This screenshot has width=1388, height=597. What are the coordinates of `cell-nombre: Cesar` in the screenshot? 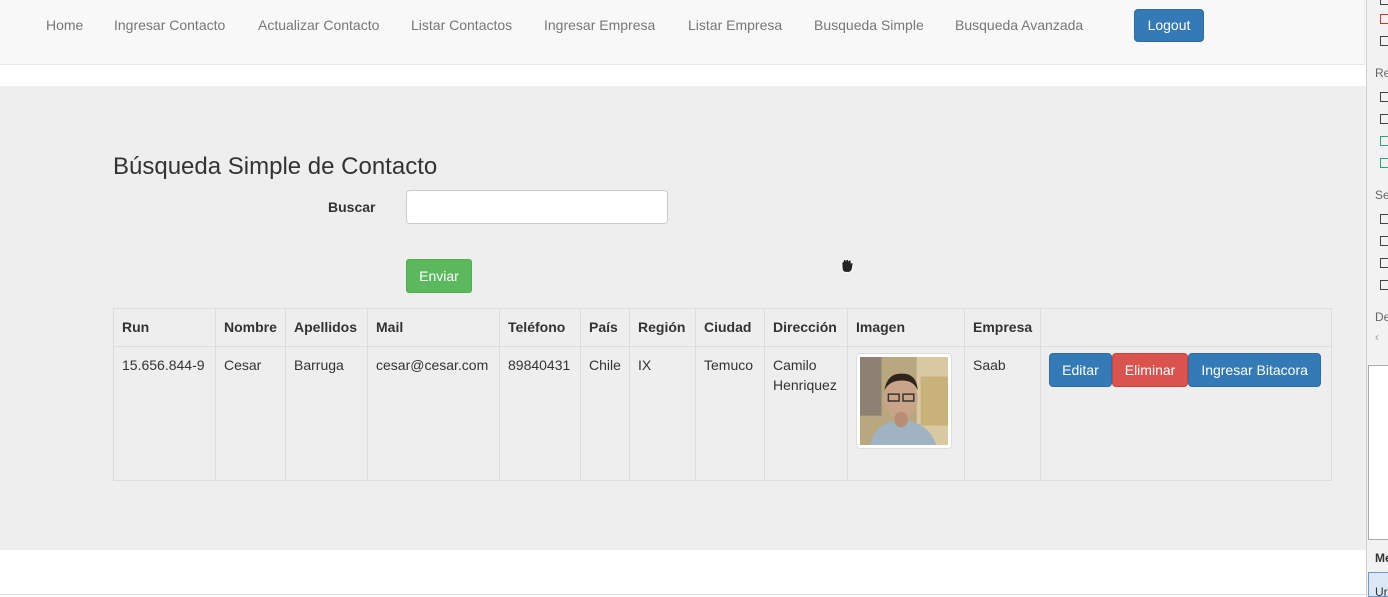 It's located at (250, 413).